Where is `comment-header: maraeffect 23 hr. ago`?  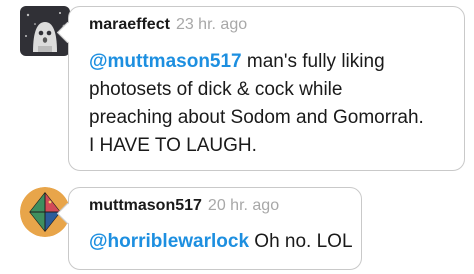
comment-header: maraeffect 23 hr. ago is located at coordinates (168, 25).